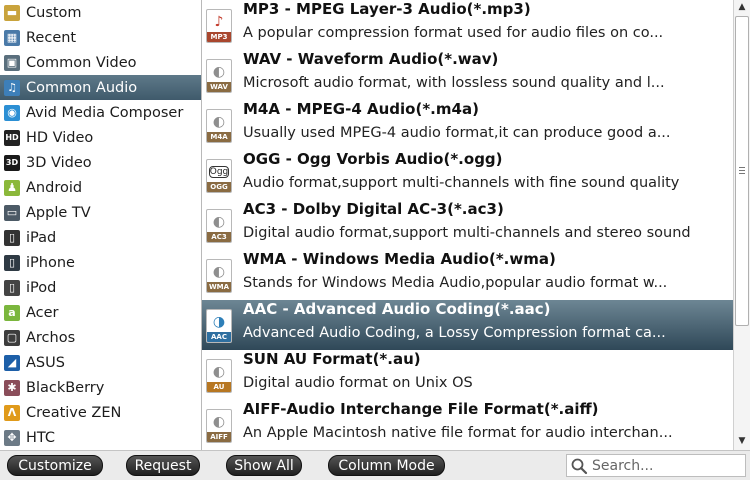  What do you see at coordinates (100, 37) in the screenshot?
I see `category-item-recent: ▦ Recent` at bounding box center [100, 37].